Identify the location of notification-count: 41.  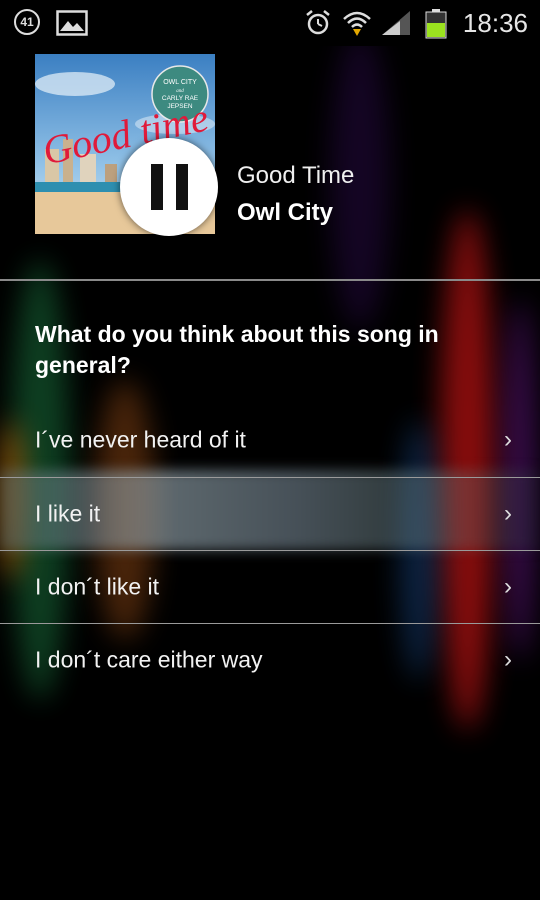
(27, 22).